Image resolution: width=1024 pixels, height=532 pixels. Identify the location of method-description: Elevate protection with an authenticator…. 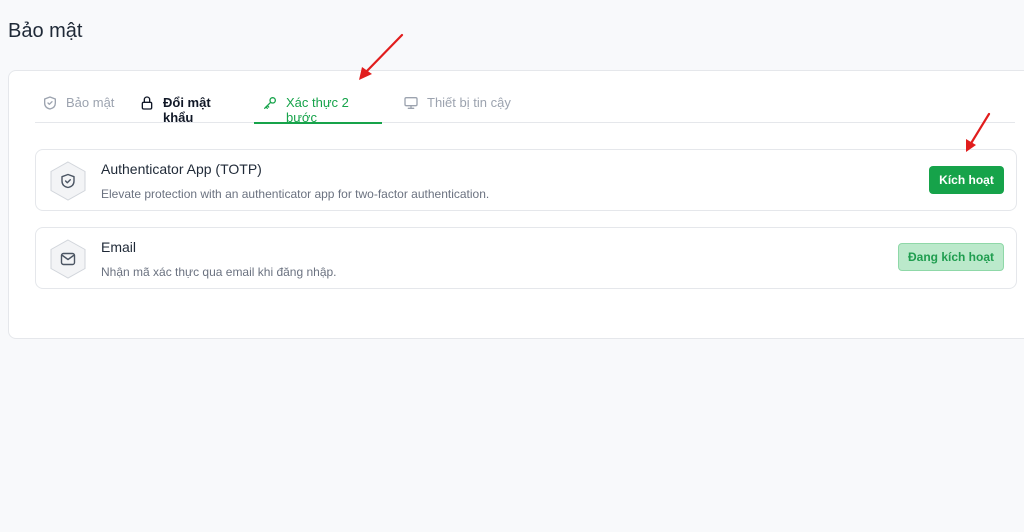
(295, 194).